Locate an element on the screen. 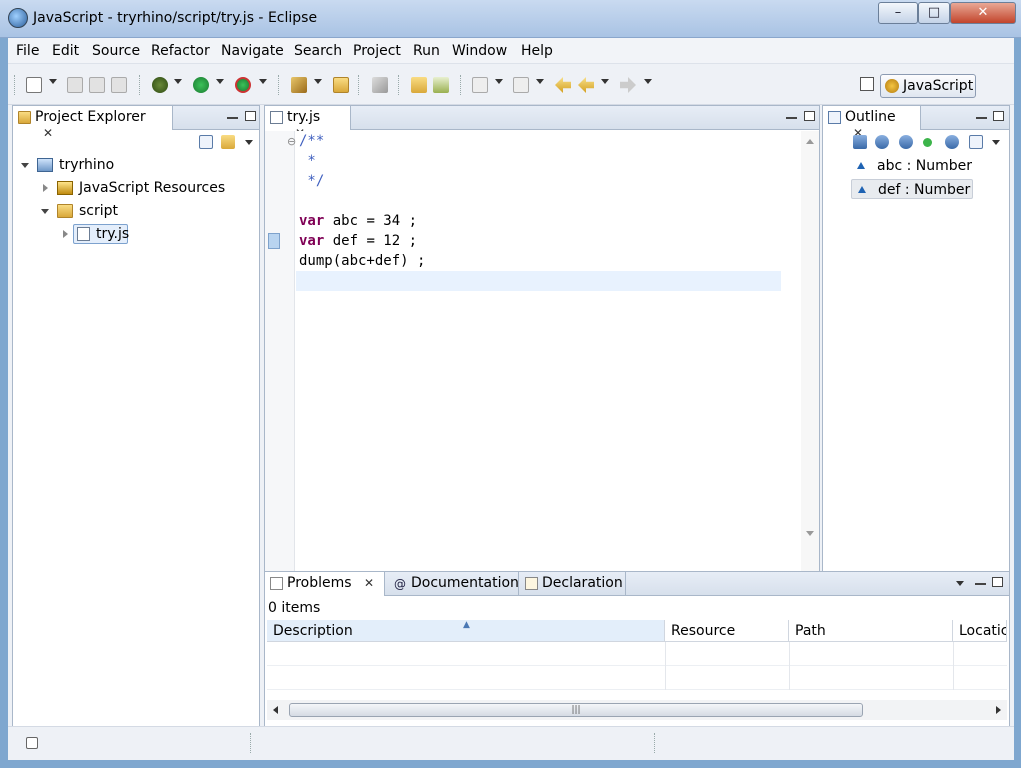 Image resolution: width=1021 pixels, height=768 pixels. fold-toggle-icon: ⊖ is located at coordinates (291, 141).